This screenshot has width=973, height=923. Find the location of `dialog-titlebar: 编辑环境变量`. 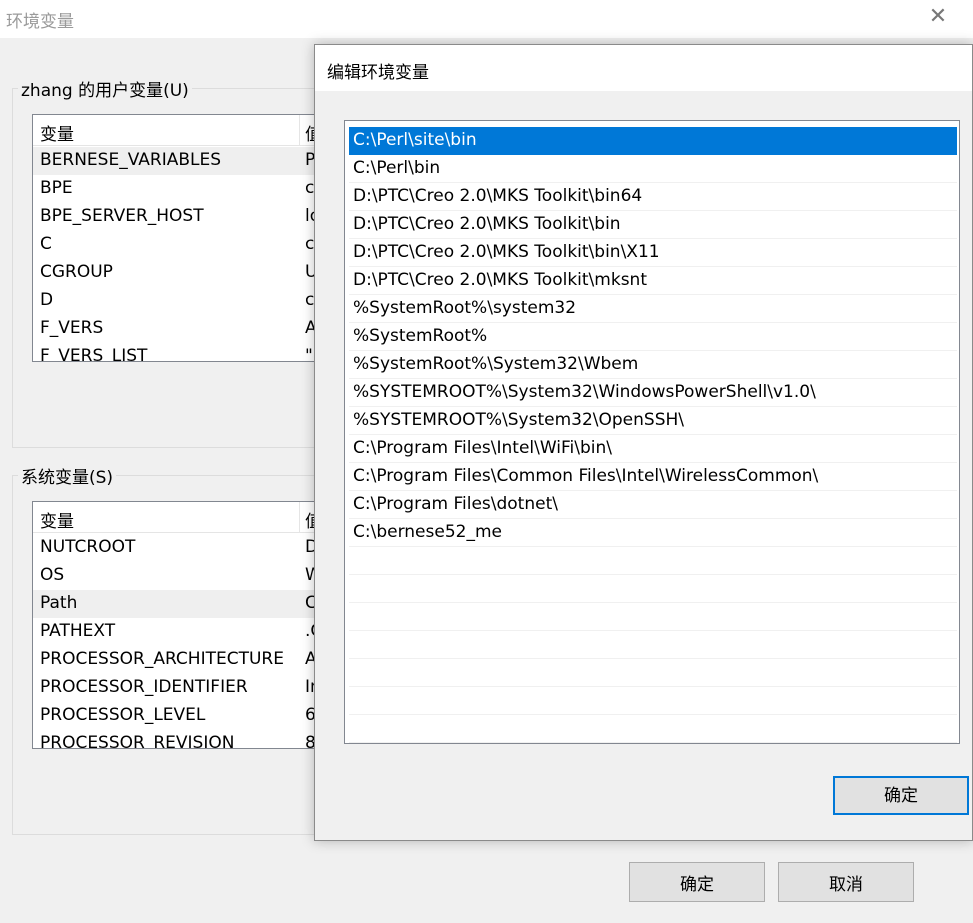

dialog-titlebar: 编辑环境变量 is located at coordinates (643, 68).